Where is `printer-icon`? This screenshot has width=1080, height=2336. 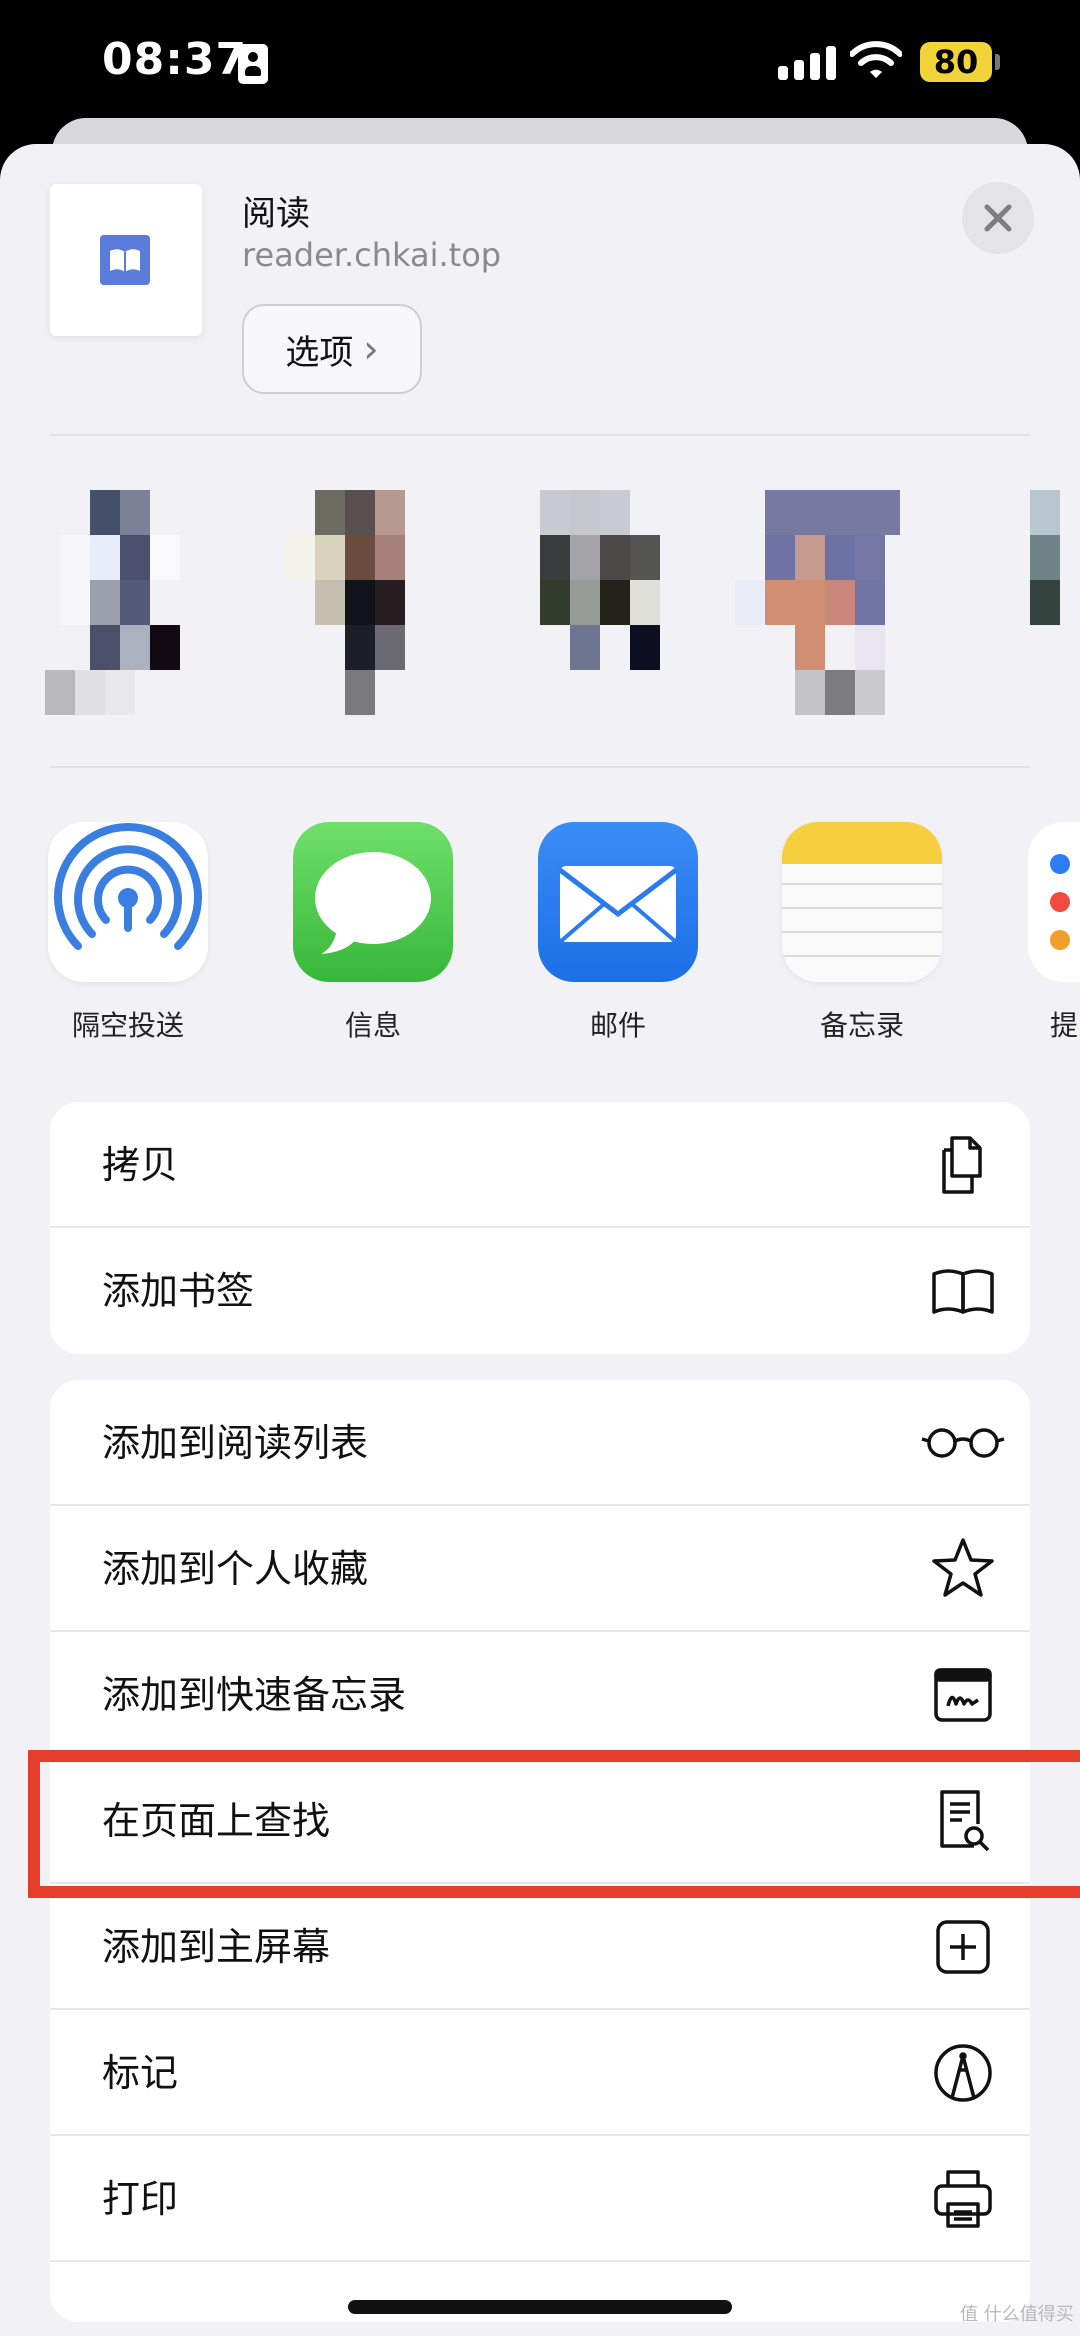 printer-icon is located at coordinates (963, 2199).